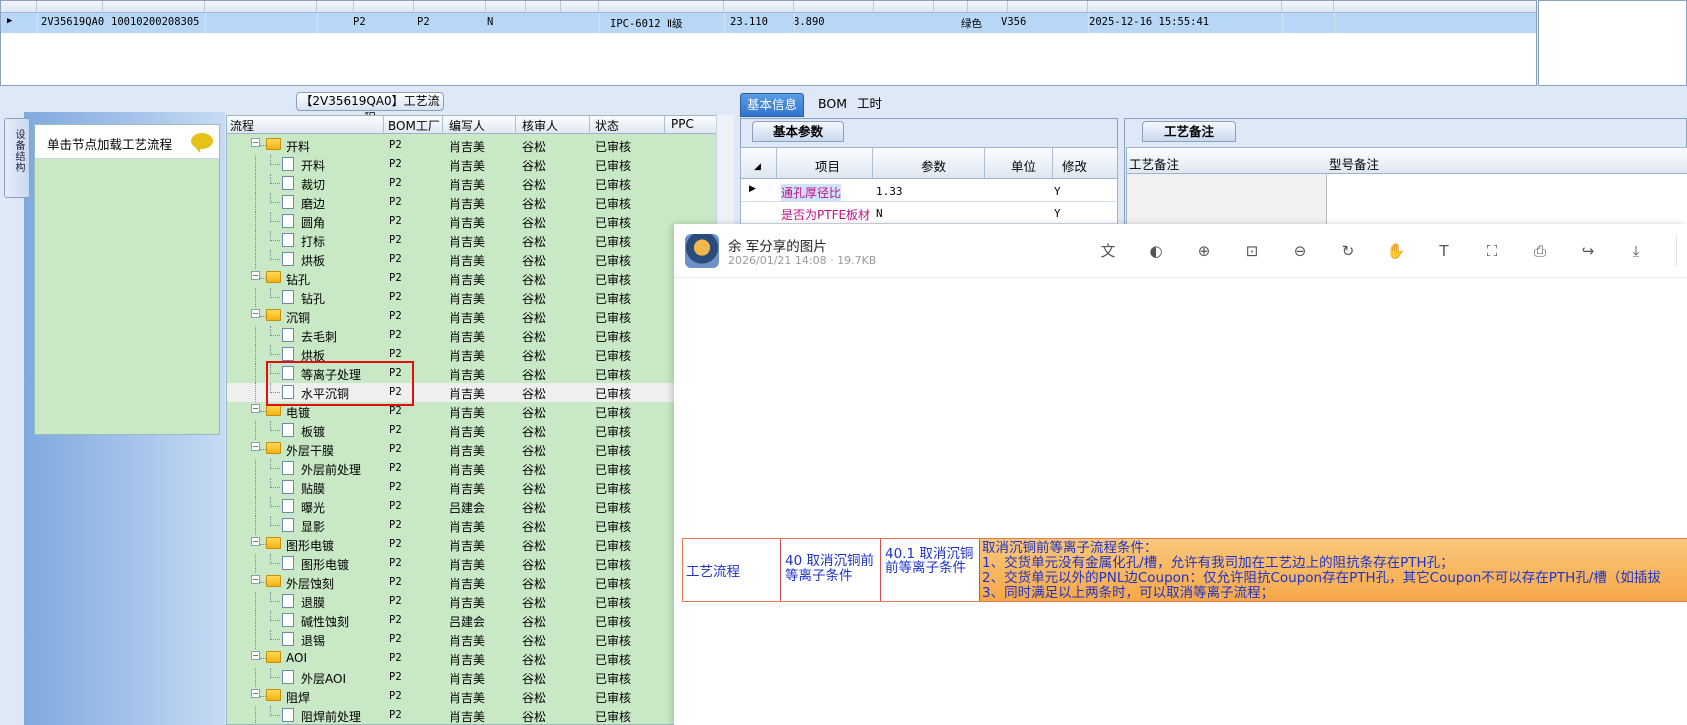 The image size is (1687, 725). Describe the element at coordinates (1588, 251) in the screenshot. I see `share-icon: ↪` at that location.